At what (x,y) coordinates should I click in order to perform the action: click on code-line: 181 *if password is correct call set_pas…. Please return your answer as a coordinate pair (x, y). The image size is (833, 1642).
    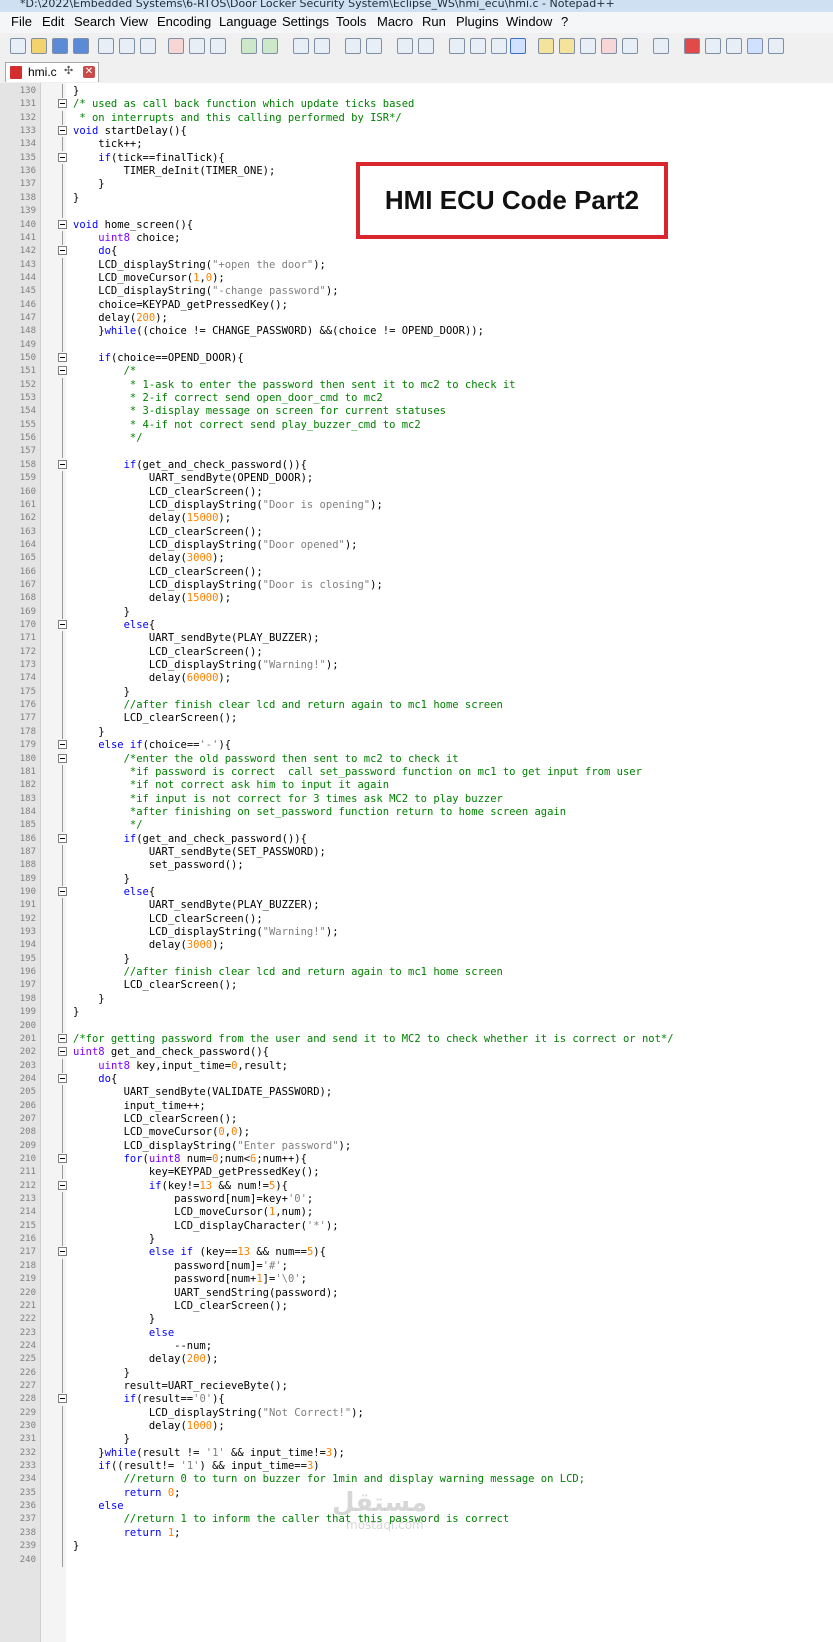
    Looking at the image, I should click on (416, 771).